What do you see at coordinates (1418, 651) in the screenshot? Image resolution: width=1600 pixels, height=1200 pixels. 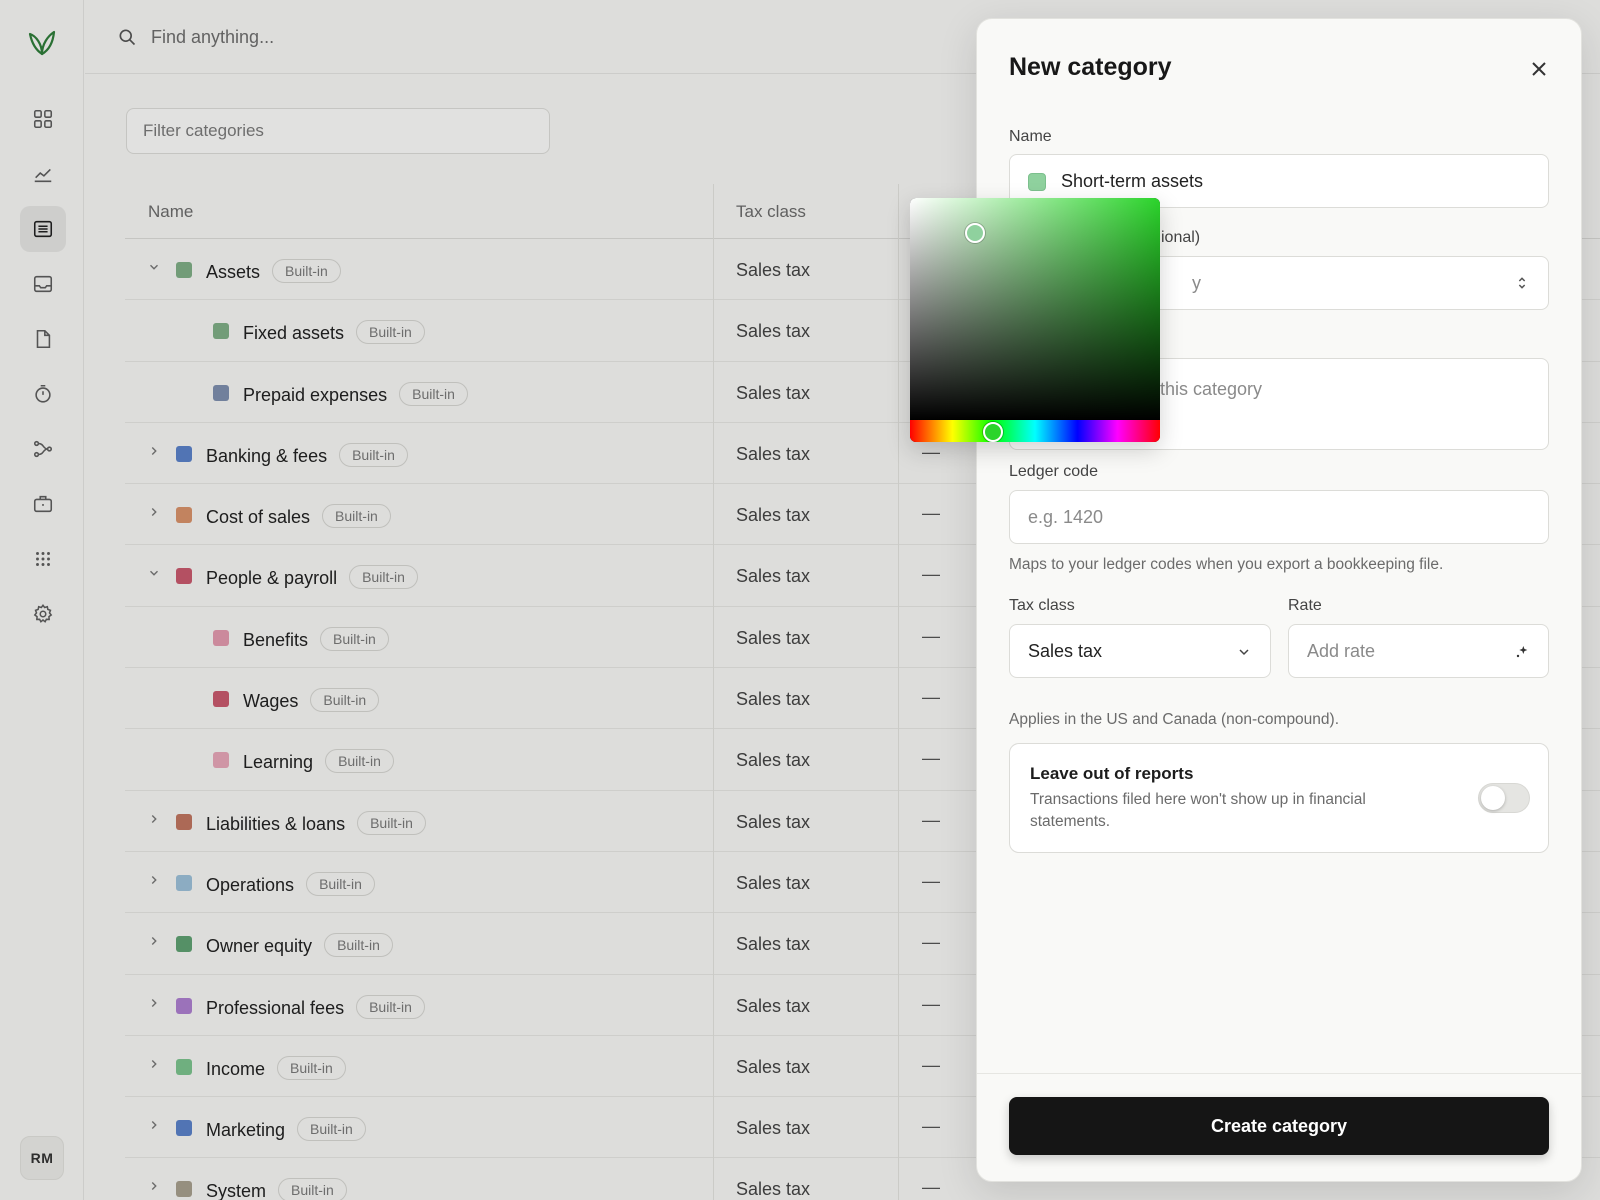 I see `rate-field: Add rate` at bounding box center [1418, 651].